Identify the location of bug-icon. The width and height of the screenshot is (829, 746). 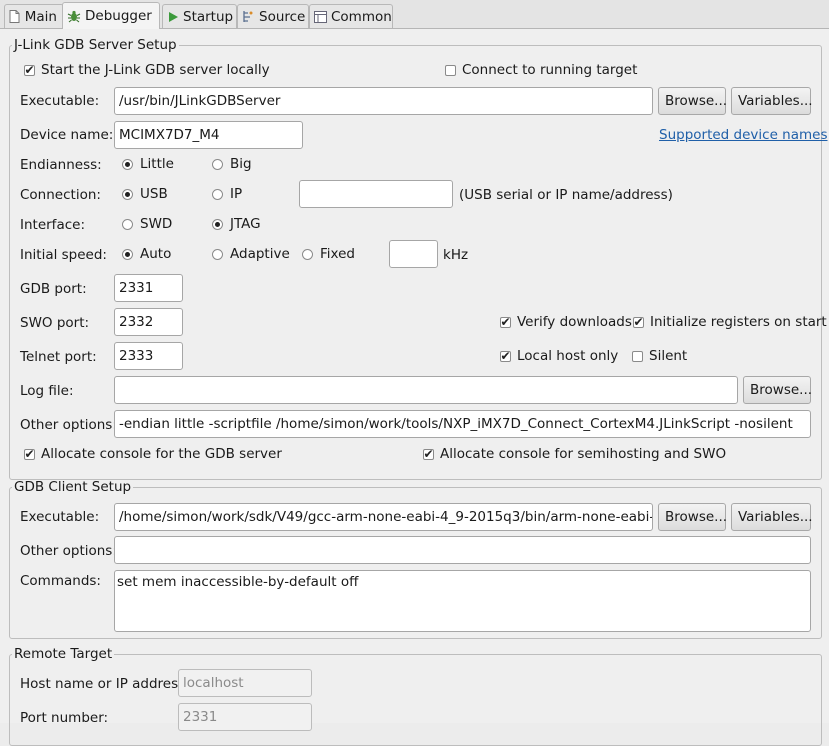
(74, 16).